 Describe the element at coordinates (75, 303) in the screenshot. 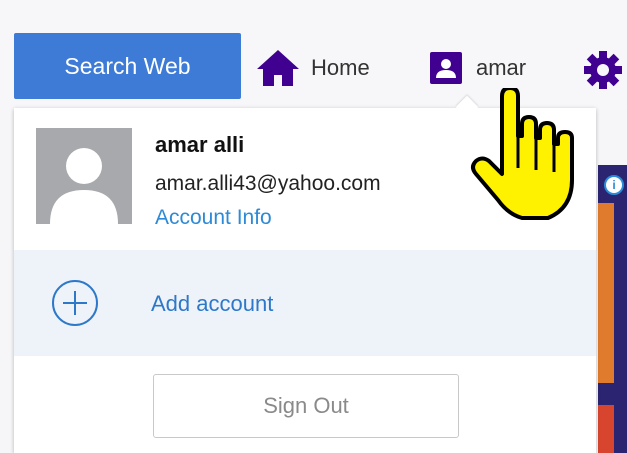

I see `plus-circle-icon` at that location.